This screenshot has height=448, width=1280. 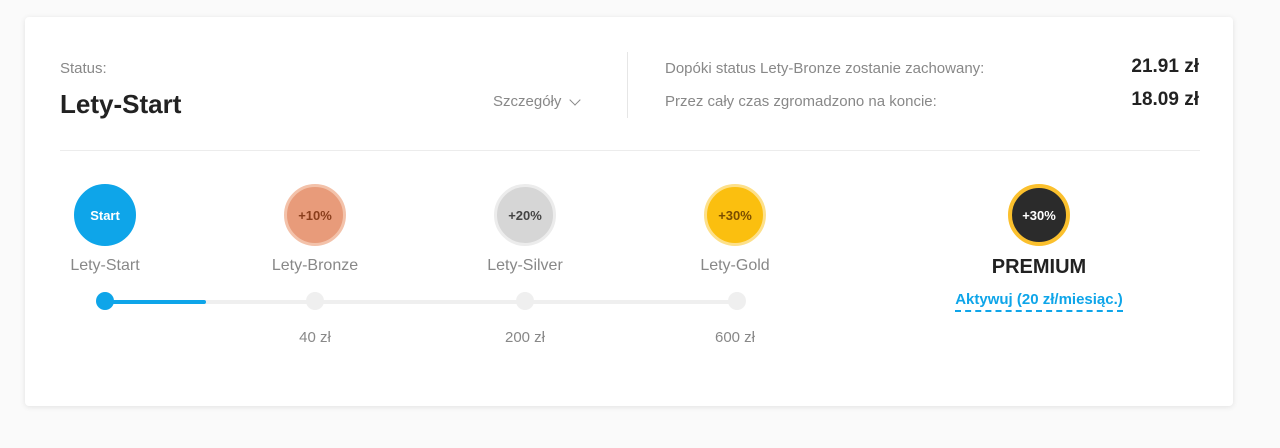 I want to click on activate-premium-link: Aktywuj (20 zł/miesiąc.), so click(x=1039, y=301).